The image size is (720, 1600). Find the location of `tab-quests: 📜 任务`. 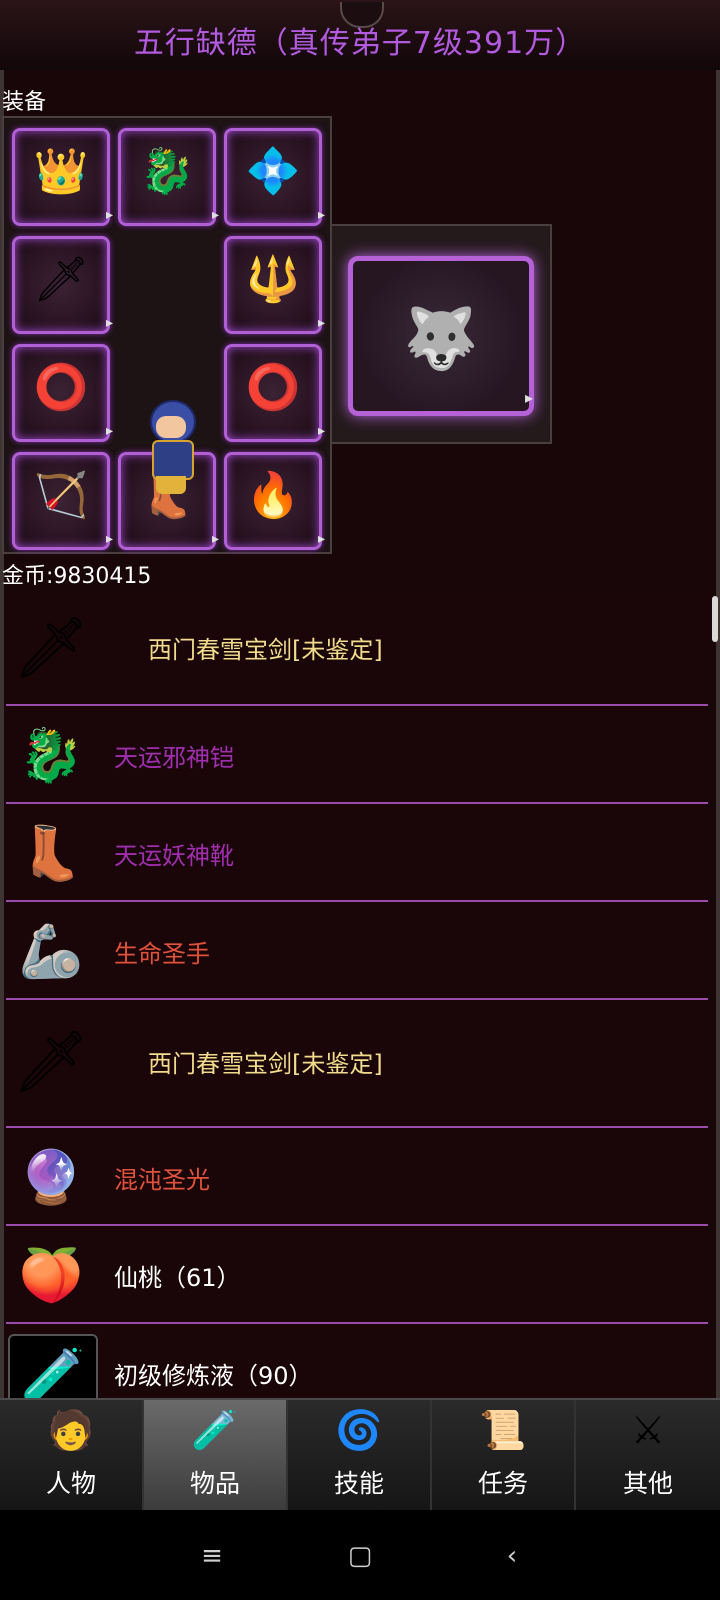

tab-quests: 📜 任务 is located at coordinates (504, 1455).